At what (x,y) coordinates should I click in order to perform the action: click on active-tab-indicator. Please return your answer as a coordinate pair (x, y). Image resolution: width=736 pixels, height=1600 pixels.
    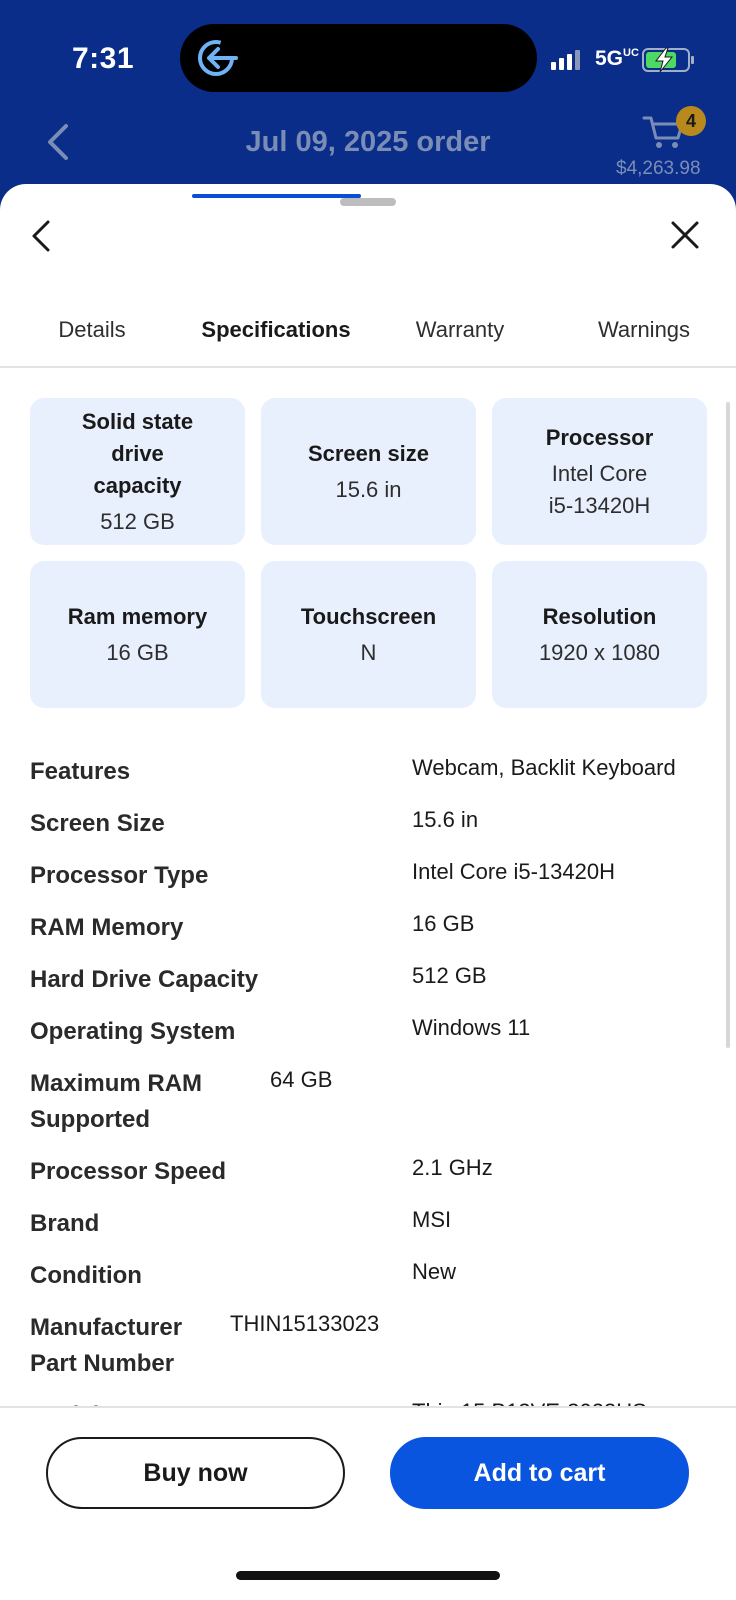
    Looking at the image, I should click on (276, 196).